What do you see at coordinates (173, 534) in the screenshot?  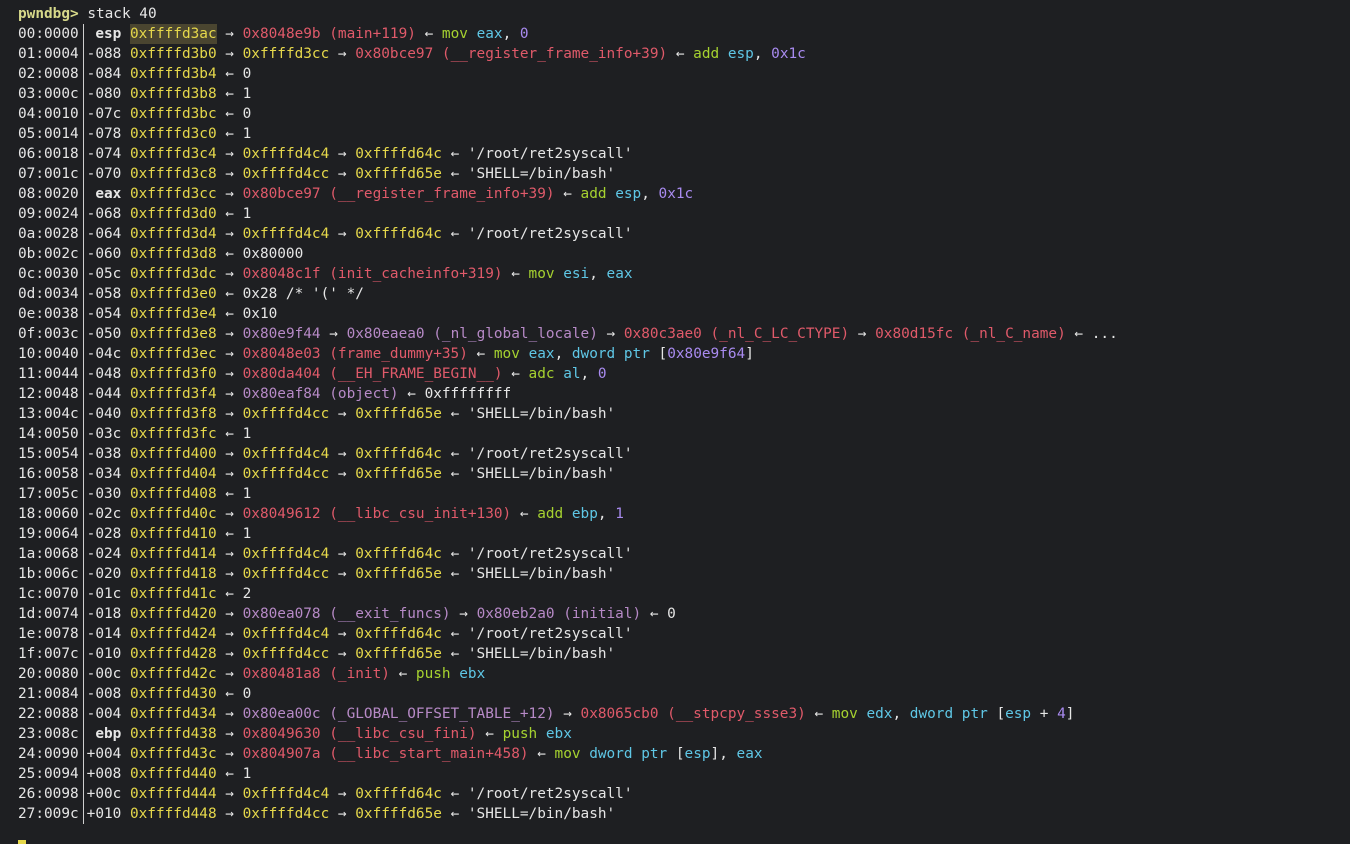 I see `stack-address: 0xffffd410` at bounding box center [173, 534].